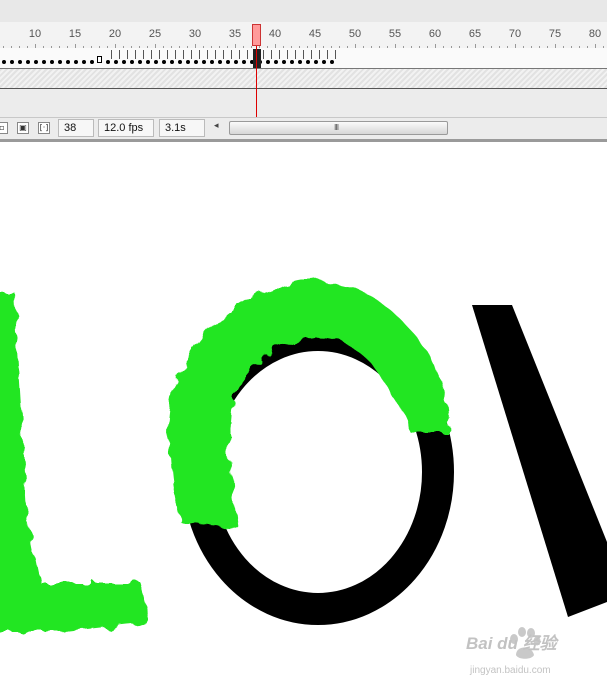 Image resolution: width=607 pixels, height=692 pixels. I want to click on ruler-label: 75, so click(555, 34).